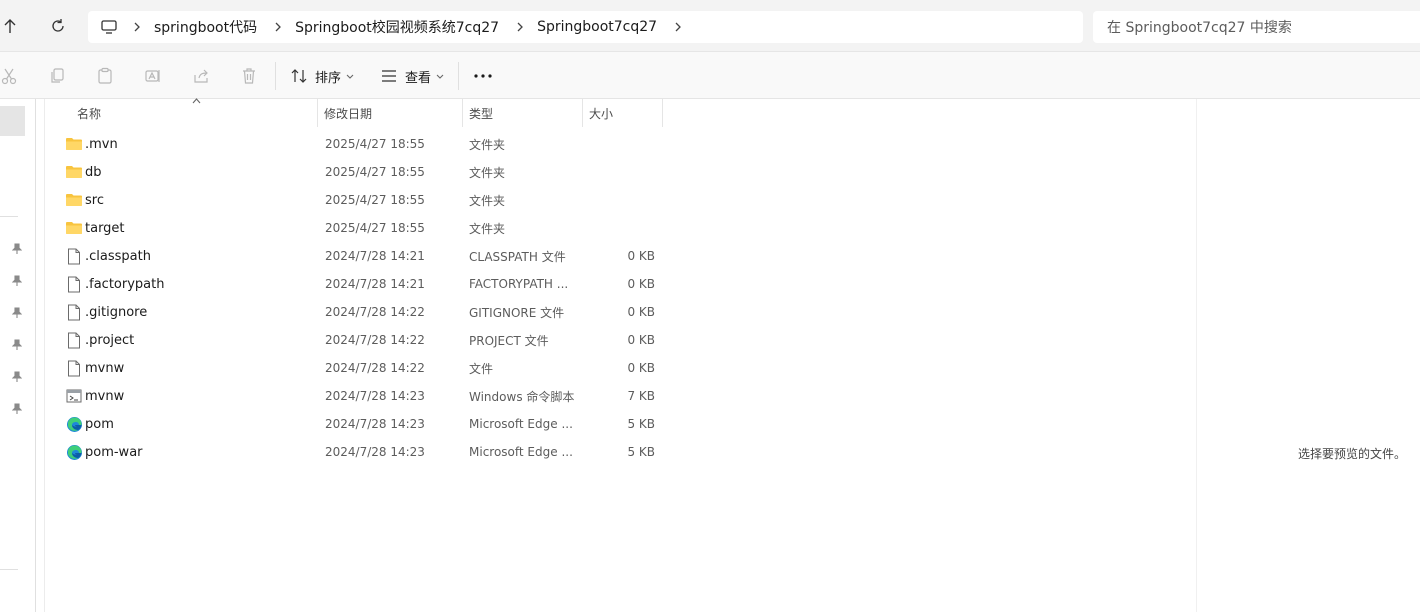  I want to click on file-name: .gitignore, so click(116, 312).